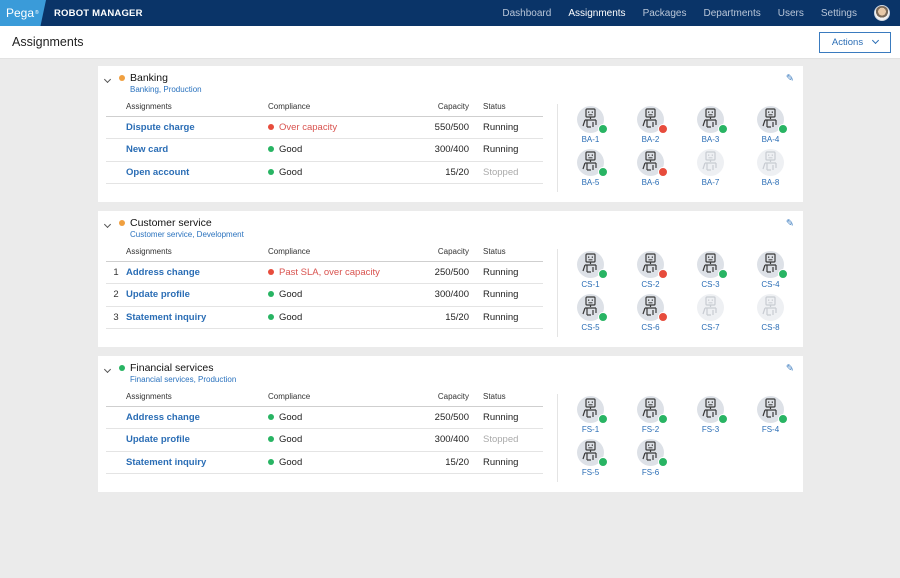  I want to click on robot-item: FS-6, so click(650, 458).